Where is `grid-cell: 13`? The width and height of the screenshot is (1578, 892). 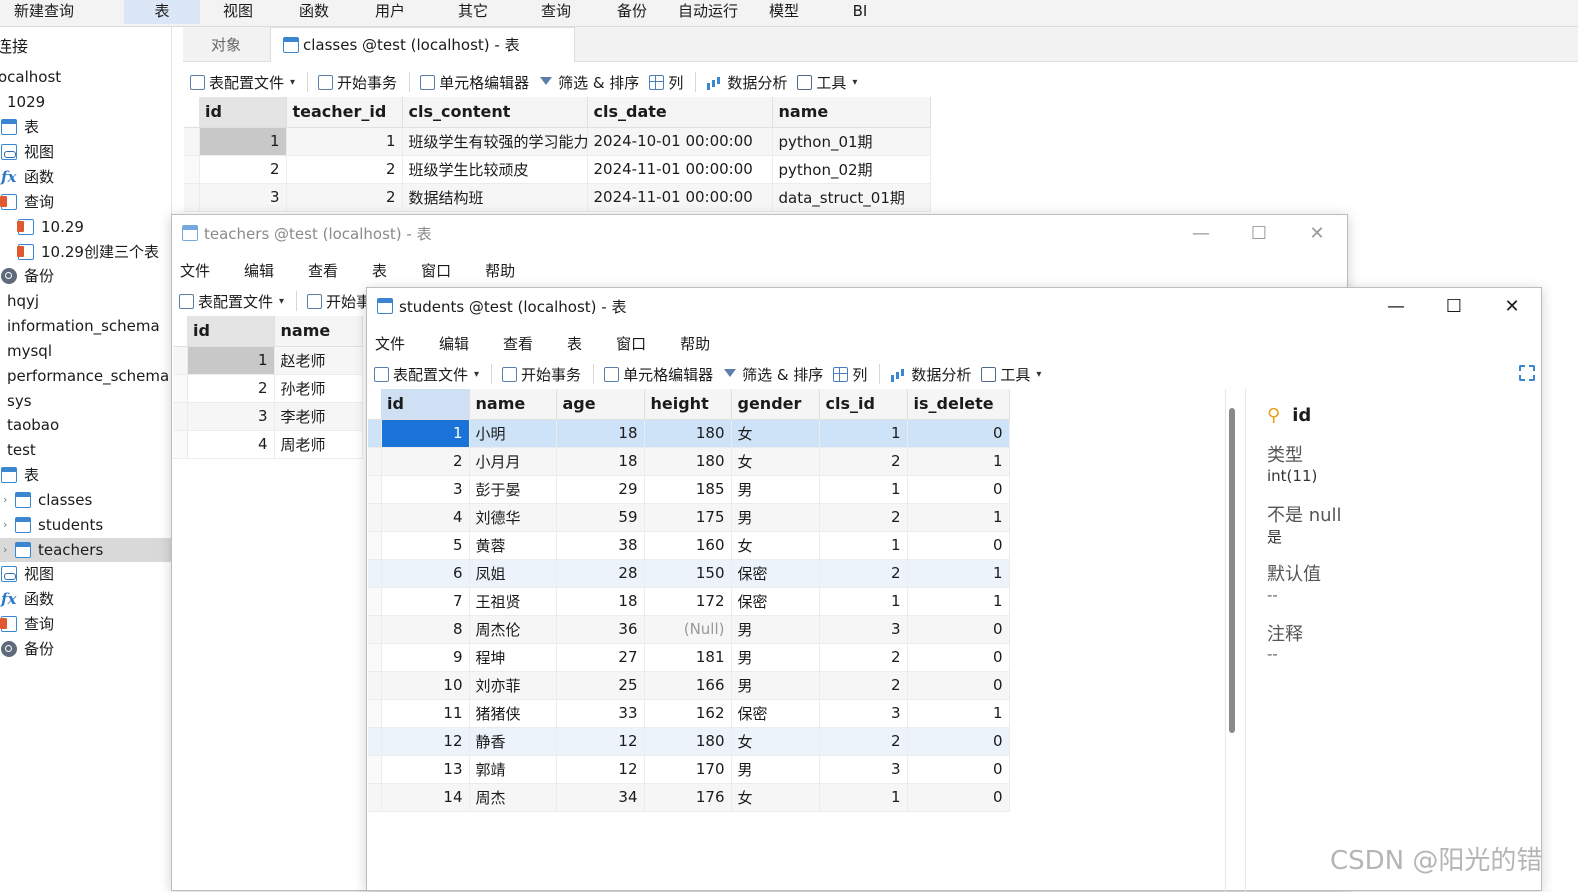 grid-cell: 13 is located at coordinates (425, 769).